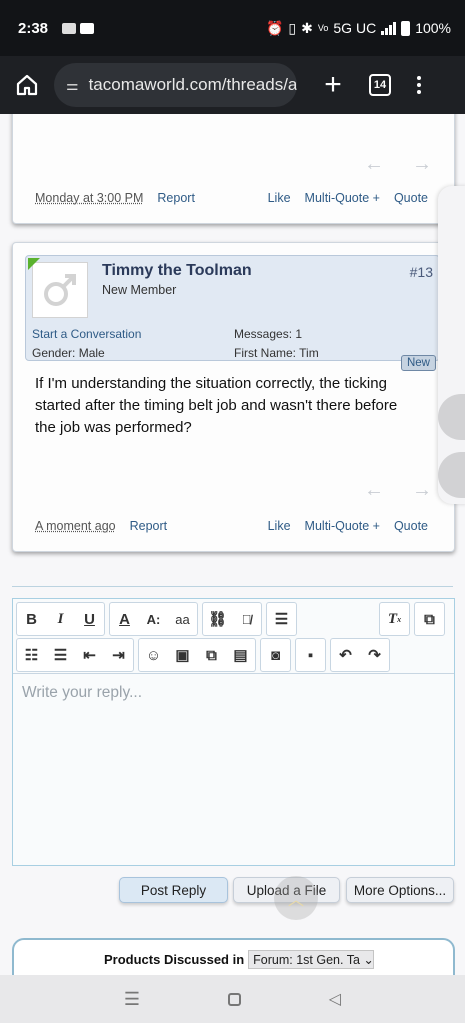  I want to click on avatar, so click(60, 290).